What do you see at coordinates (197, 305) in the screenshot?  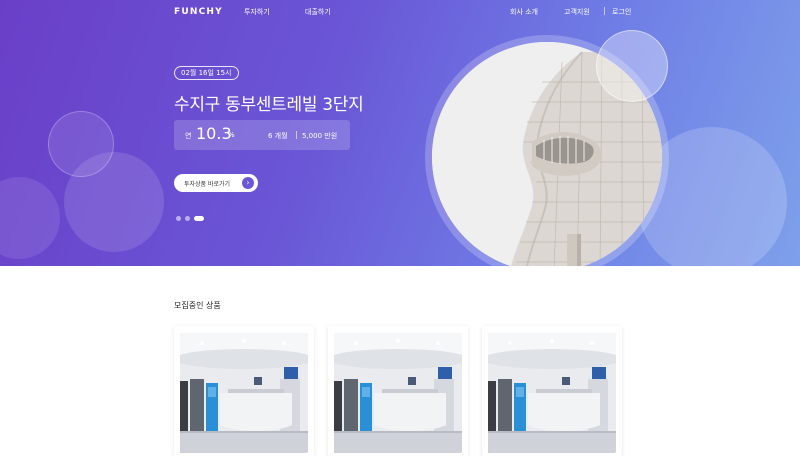 I see `section-title-recruiting: 모집중인 상품` at bounding box center [197, 305].